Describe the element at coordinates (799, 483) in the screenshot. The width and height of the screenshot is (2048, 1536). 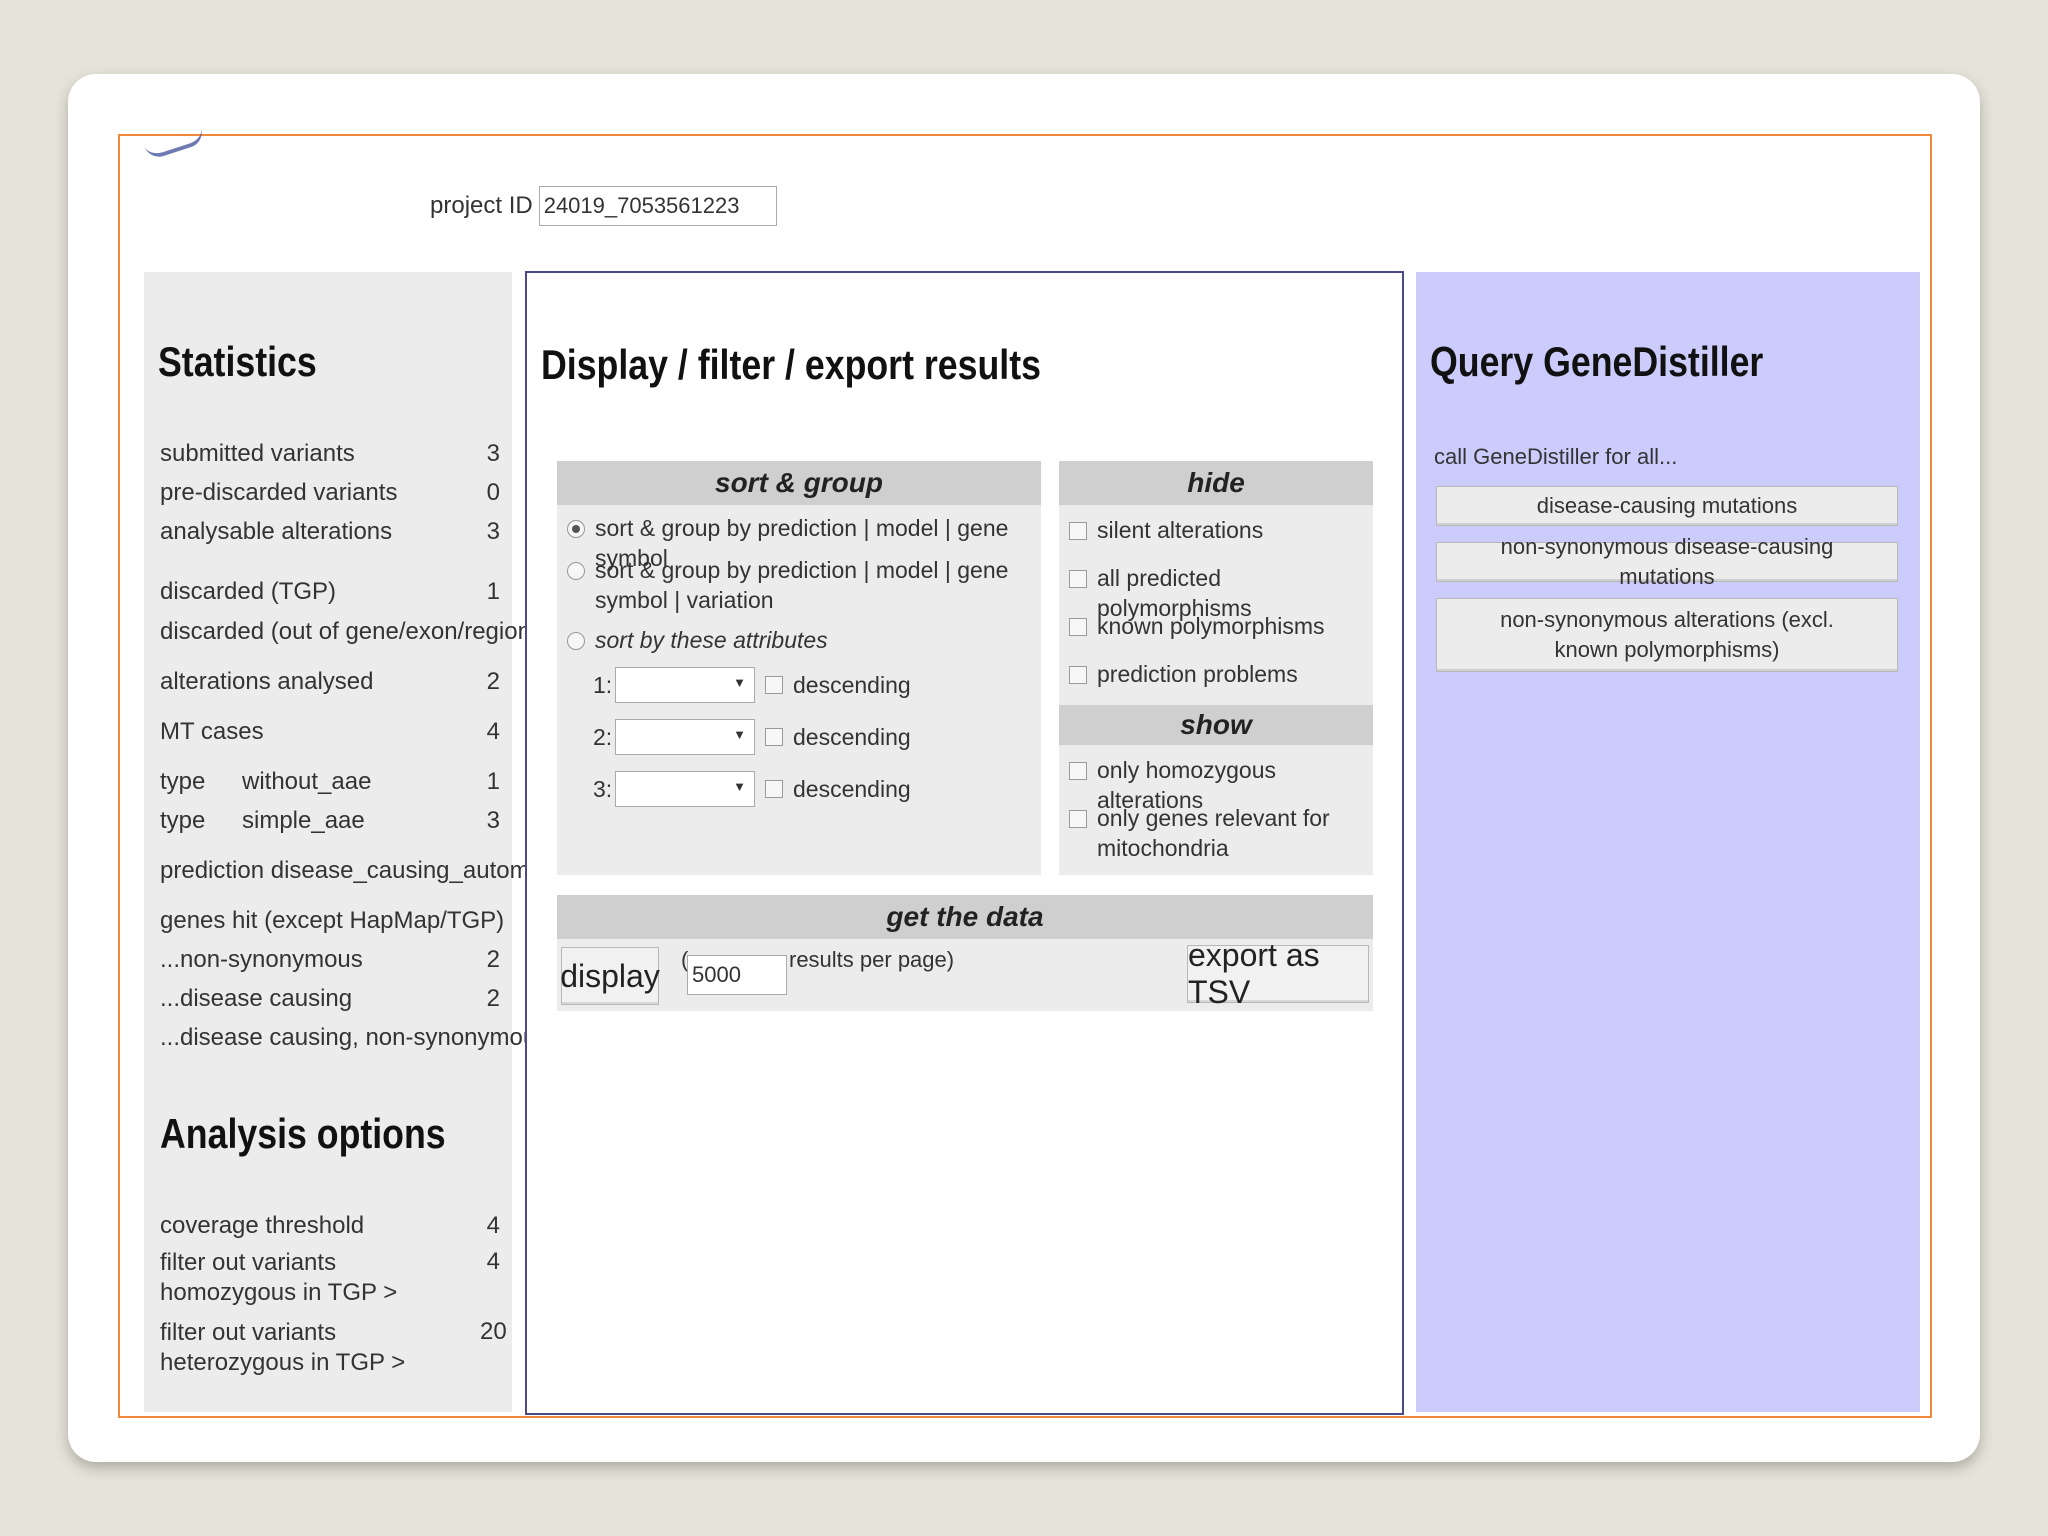
I see `sort-group-header: sort & group` at that location.